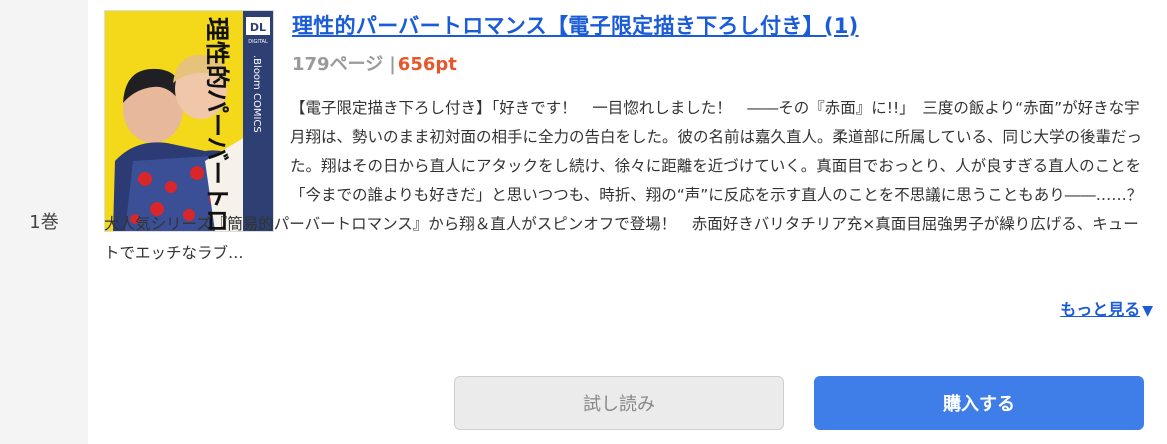 The image size is (1167, 444). I want to click on book-title-link: 理性的パーバートロマンス【電子限定描き下ろし付き】(1), so click(722, 25).